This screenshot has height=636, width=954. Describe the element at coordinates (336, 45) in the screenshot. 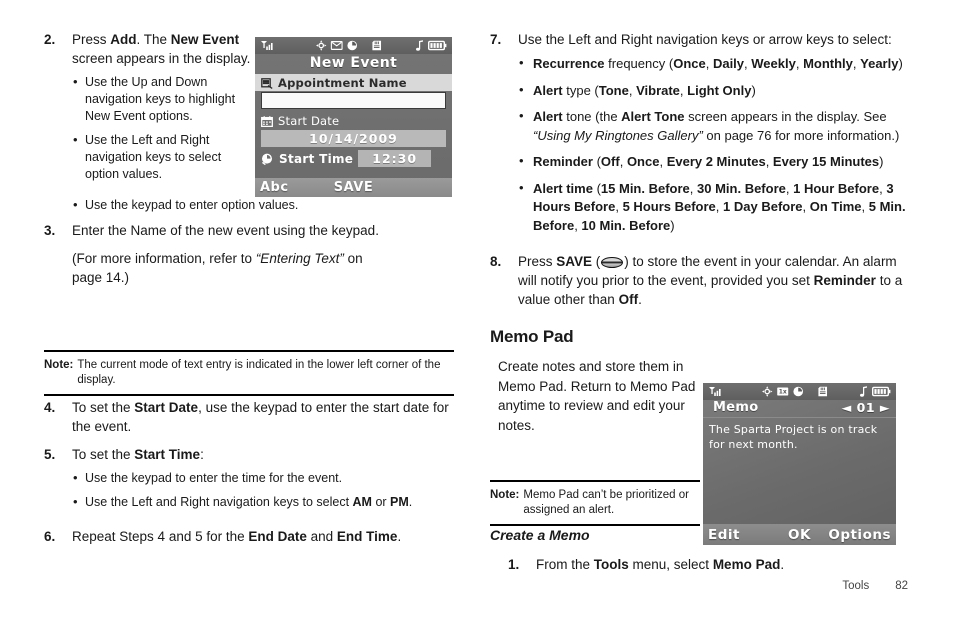

I see `message-icon` at that location.